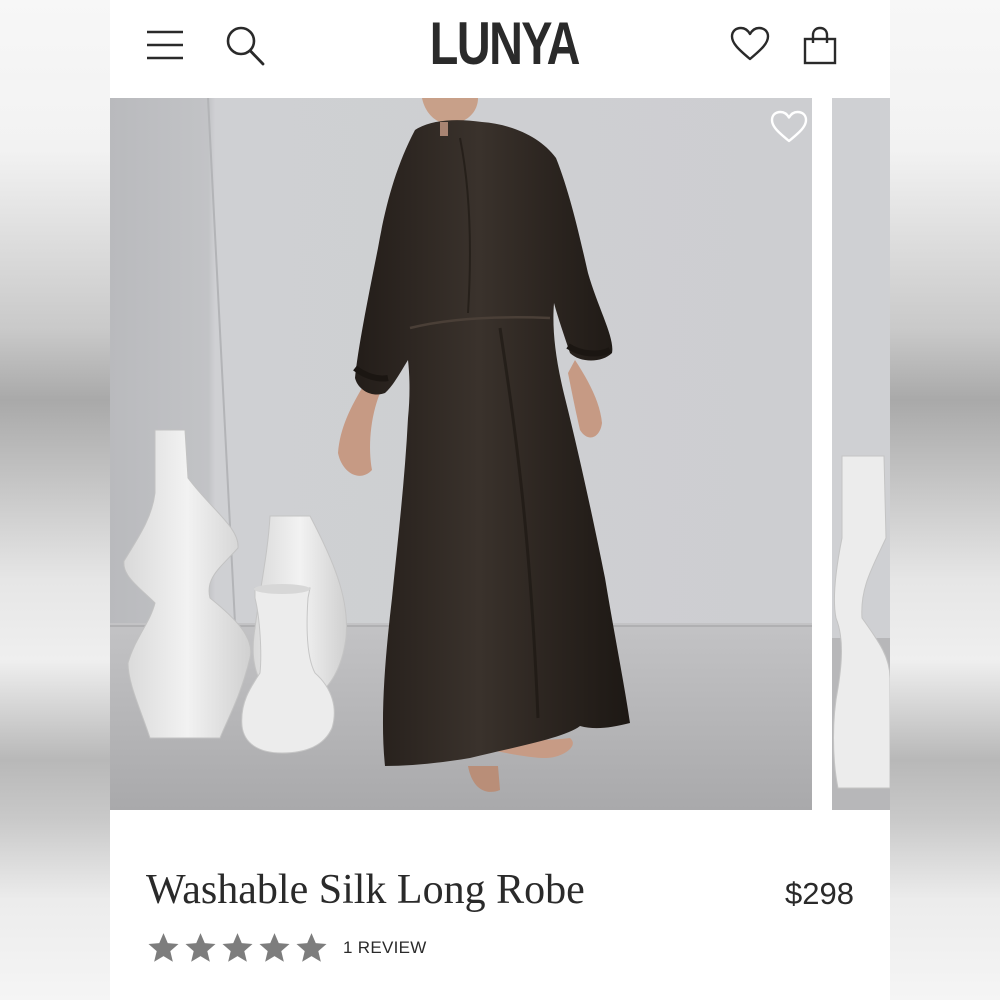 The image size is (1000, 1000). I want to click on brand-logo: LUNYA, so click(505, 44).